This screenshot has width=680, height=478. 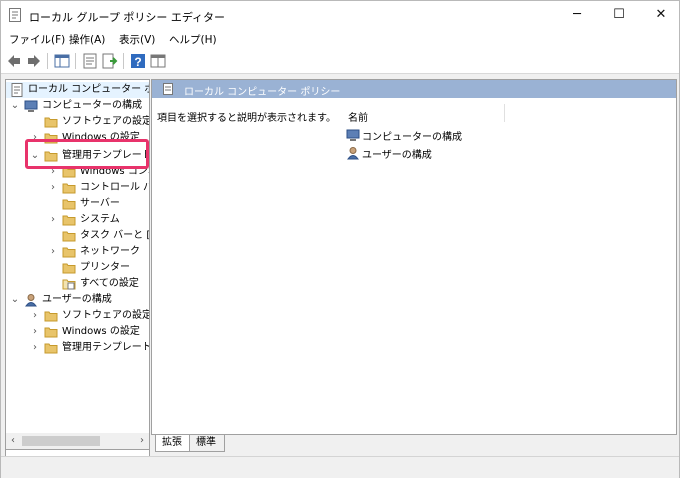 I want to click on tree-item-network: › ネットワーク, so click(x=77, y=252).